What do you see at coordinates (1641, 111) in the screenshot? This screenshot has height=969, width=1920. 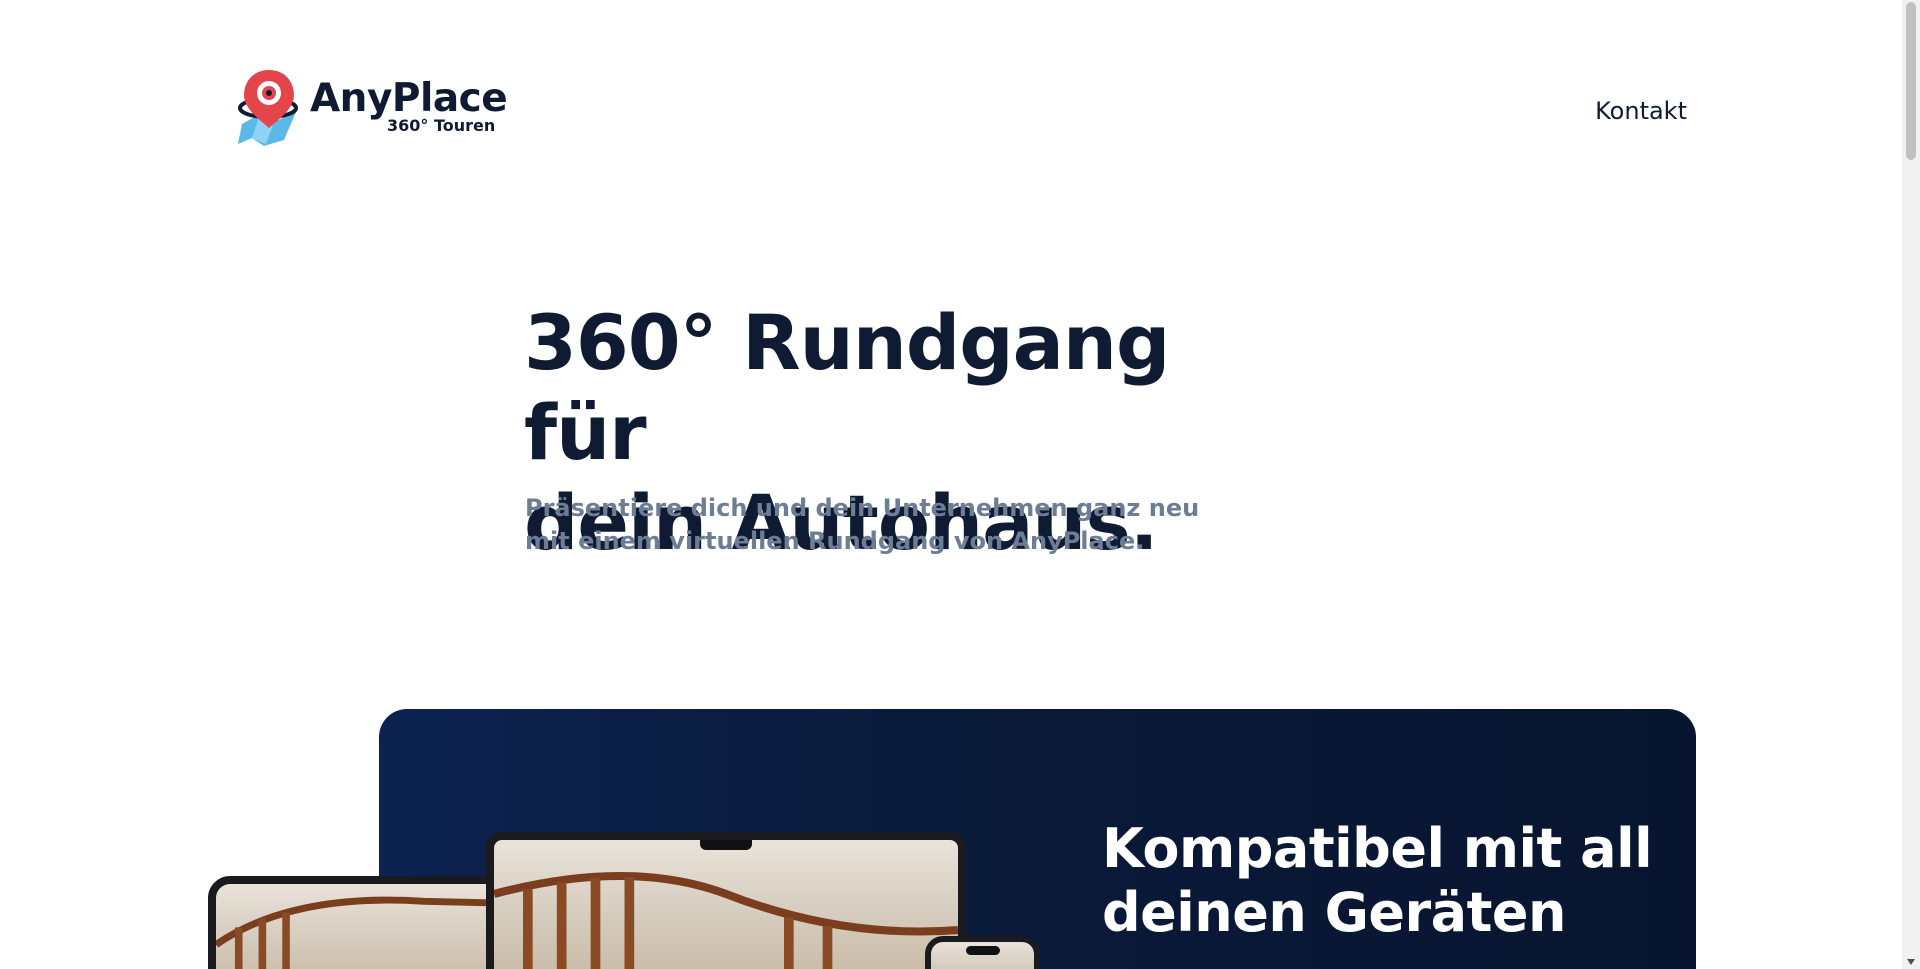 I see `nav-contact-link: Kontakt` at bounding box center [1641, 111].